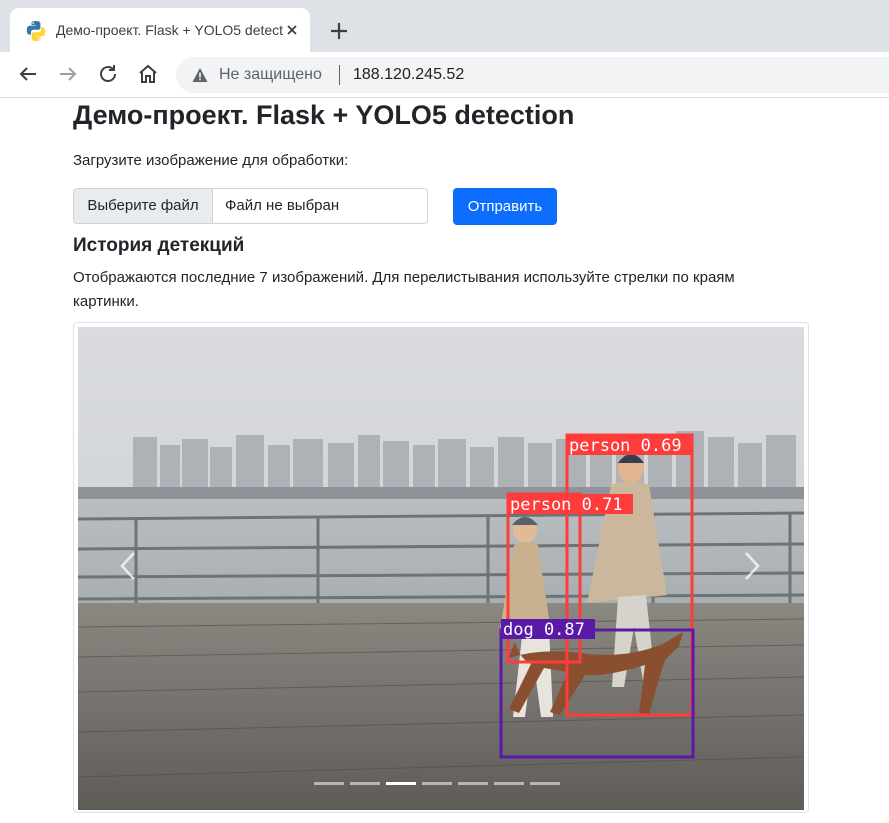 The image size is (889, 823). Describe the element at coordinates (108, 74) in the screenshot. I see `reload-icon` at that location.